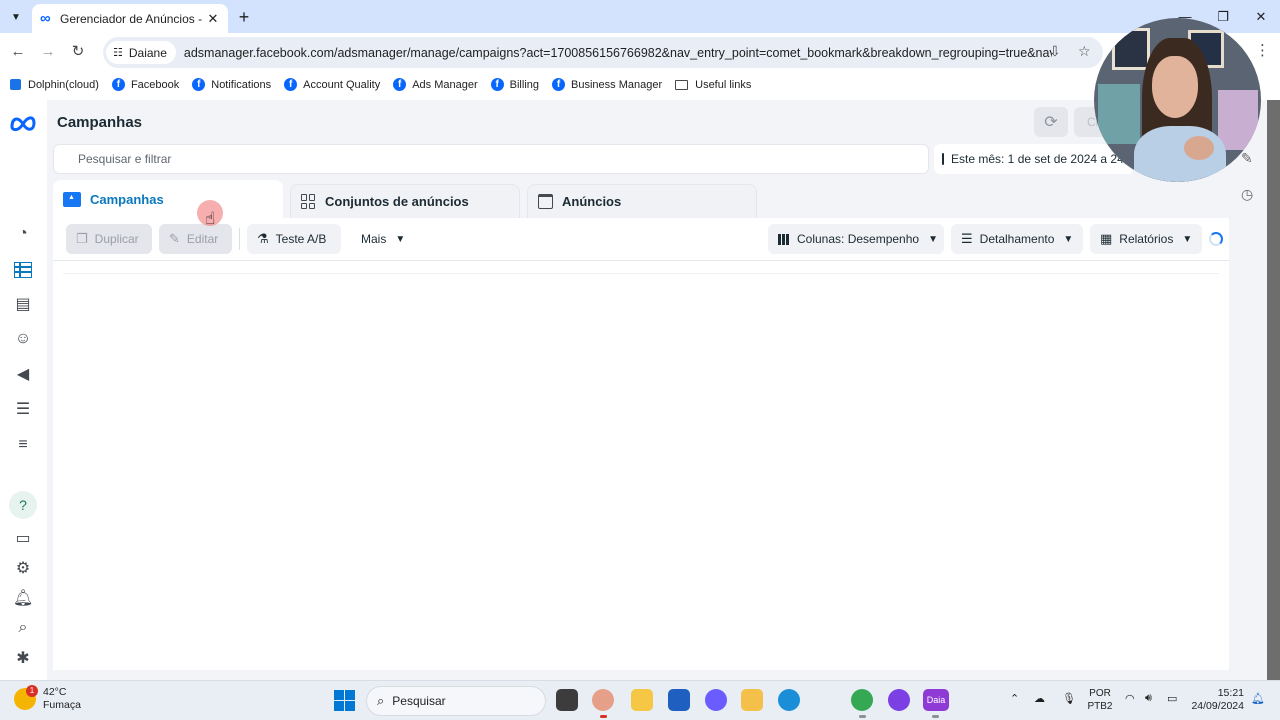 The width and height of the screenshot is (1280, 720). What do you see at coordinates (1273, 390) in the screenshot?
I see `vertical-scrollbar: ▲ ▼` at bounding box center [1273, 390].